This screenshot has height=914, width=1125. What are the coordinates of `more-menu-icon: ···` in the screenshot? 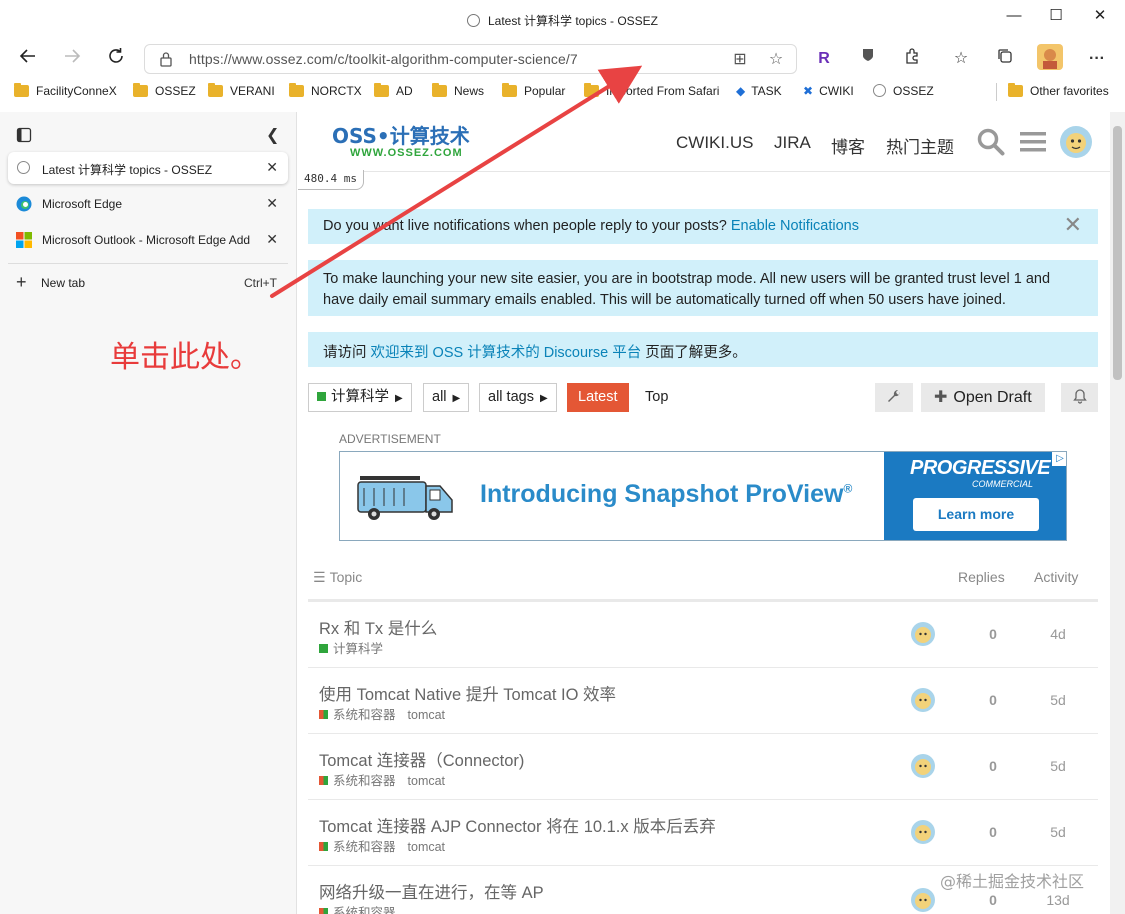 It's located at (1097, 59).